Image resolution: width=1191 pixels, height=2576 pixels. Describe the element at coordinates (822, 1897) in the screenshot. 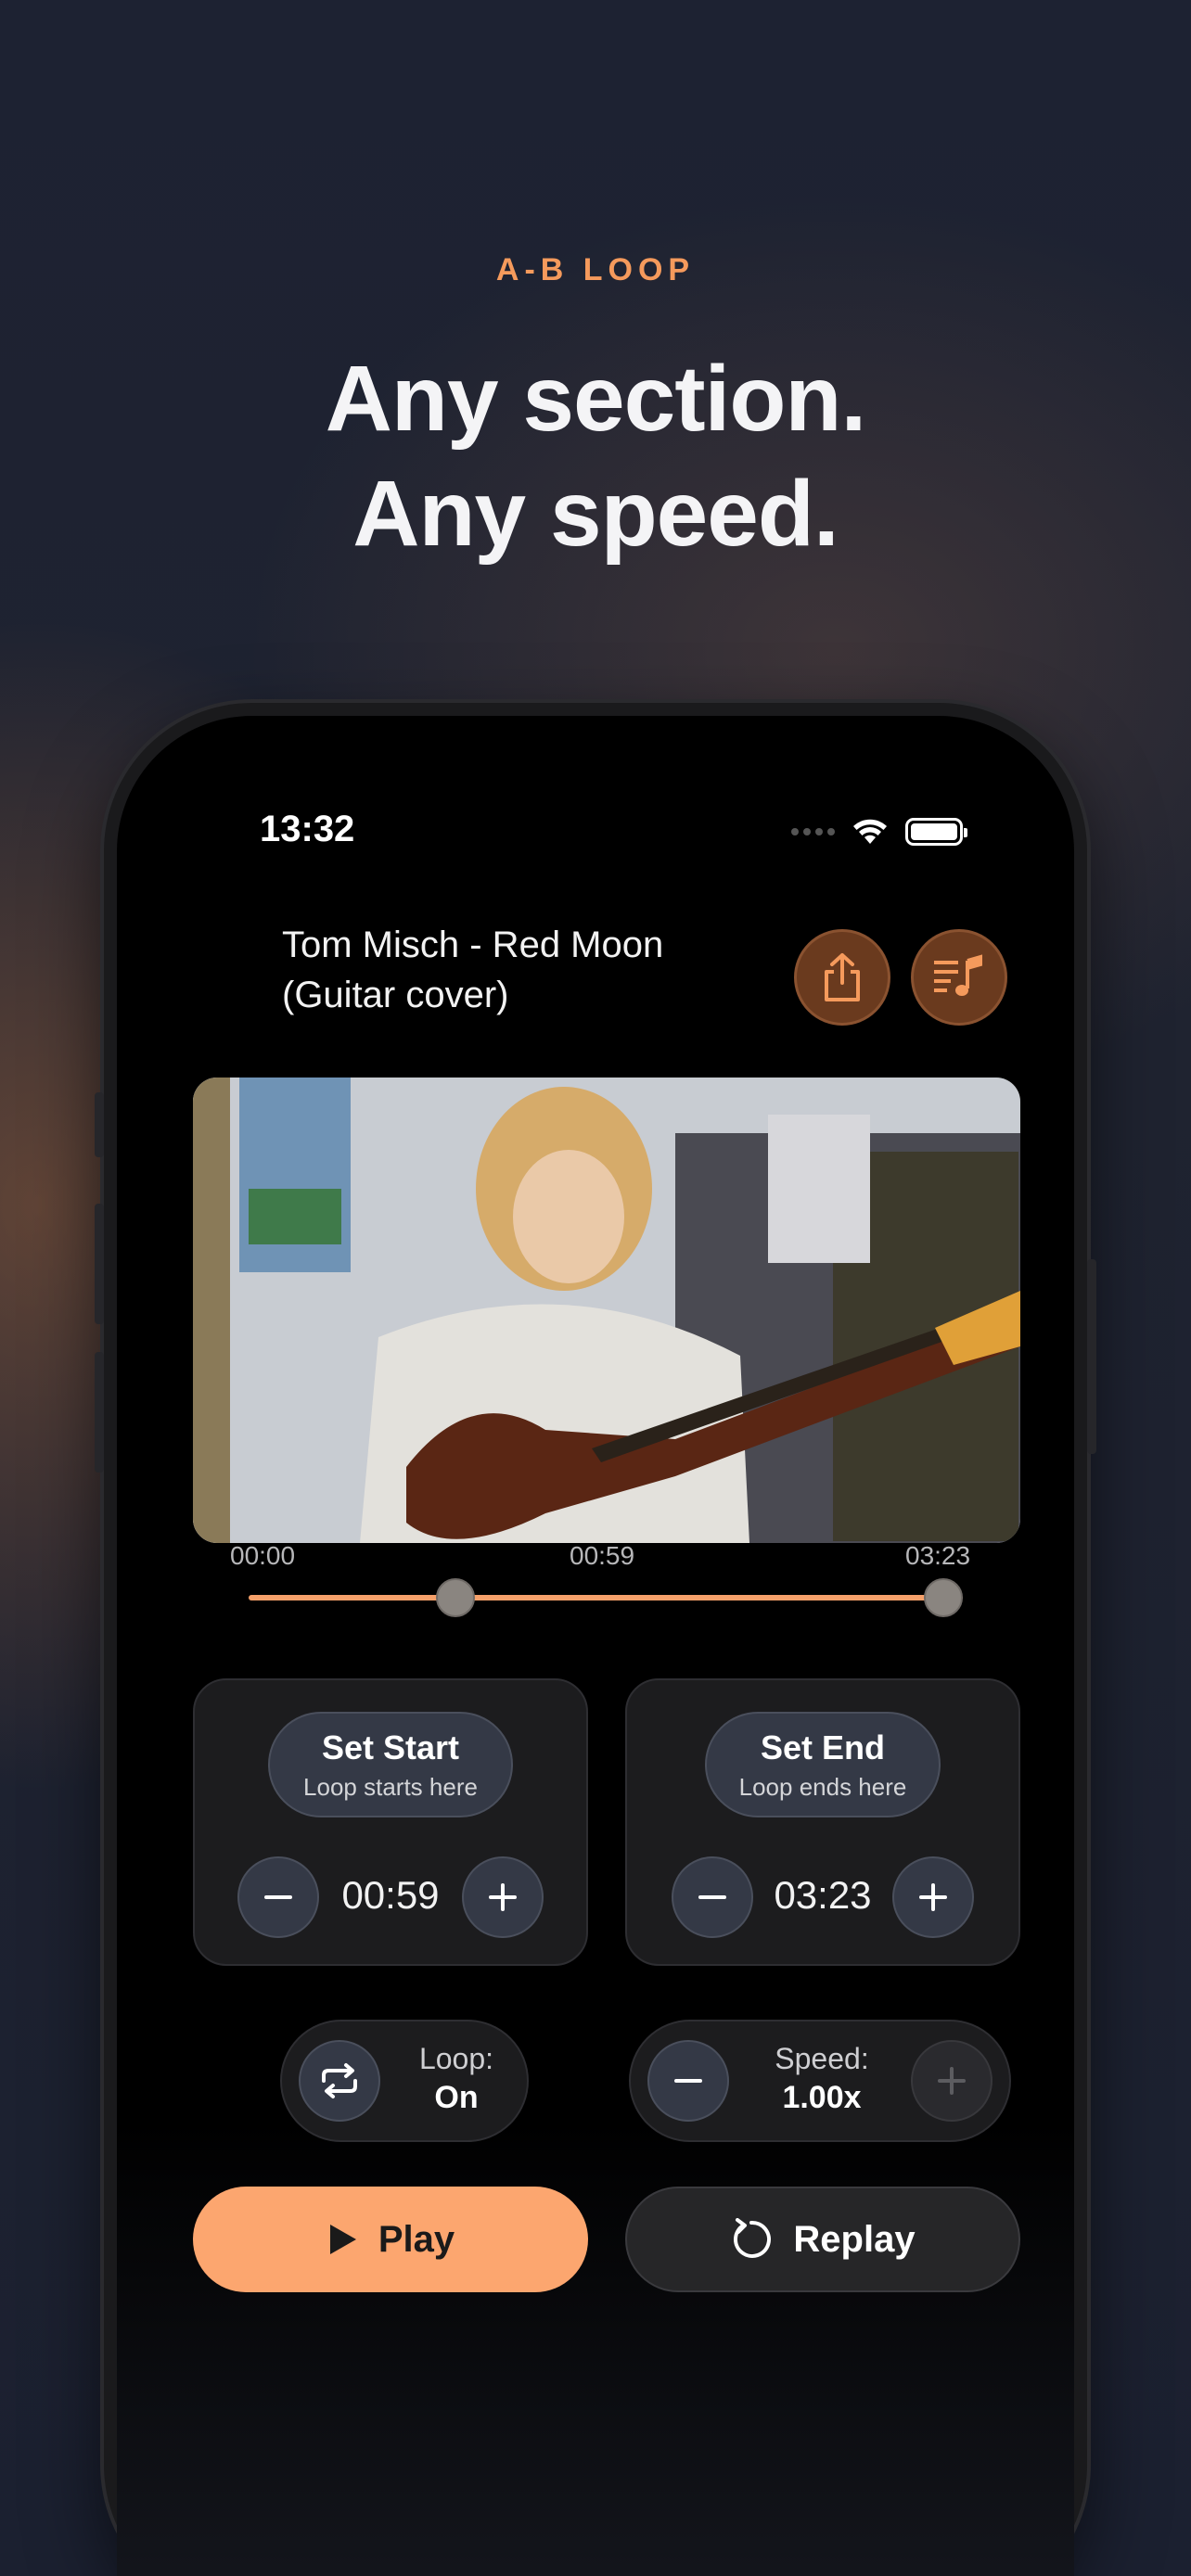

I see `end-stepper: 03:23` at that location.